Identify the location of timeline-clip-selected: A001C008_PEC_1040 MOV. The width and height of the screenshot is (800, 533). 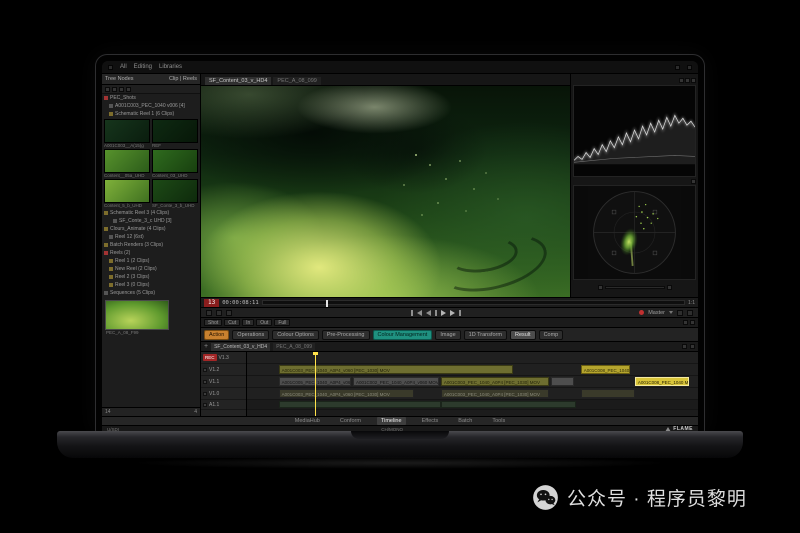
(661, 381).